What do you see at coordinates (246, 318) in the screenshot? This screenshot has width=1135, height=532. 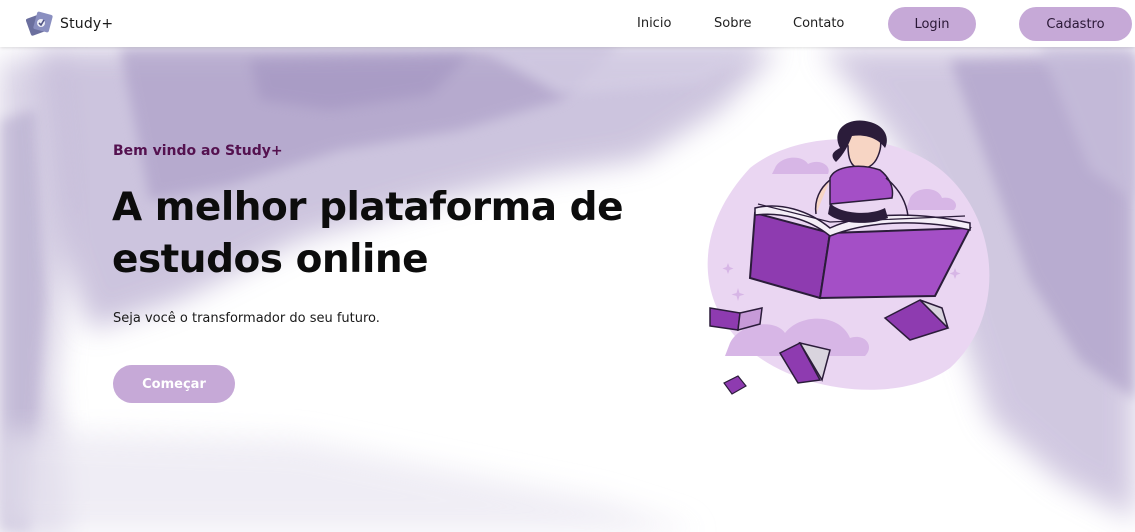 I see `hero-subtitle: Seja você o transformador do seu futuro.` at bounding box center [246, 318].